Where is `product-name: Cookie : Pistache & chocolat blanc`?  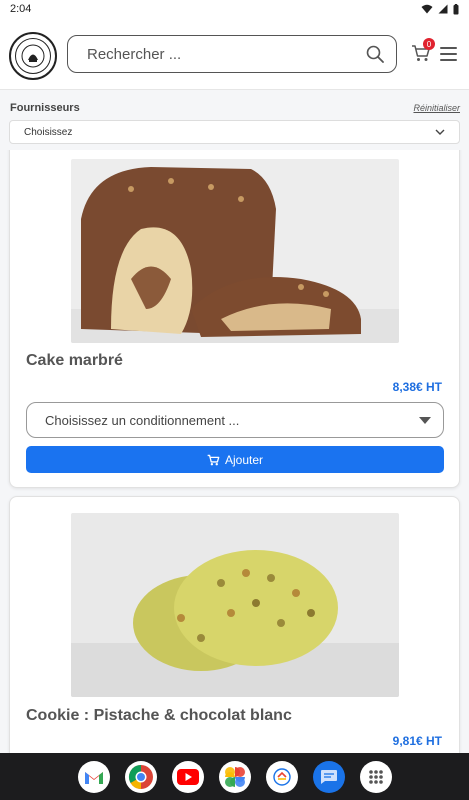 product-name: Cookie : Pistache & chocolat blanc is located at coordinates (159, 716).